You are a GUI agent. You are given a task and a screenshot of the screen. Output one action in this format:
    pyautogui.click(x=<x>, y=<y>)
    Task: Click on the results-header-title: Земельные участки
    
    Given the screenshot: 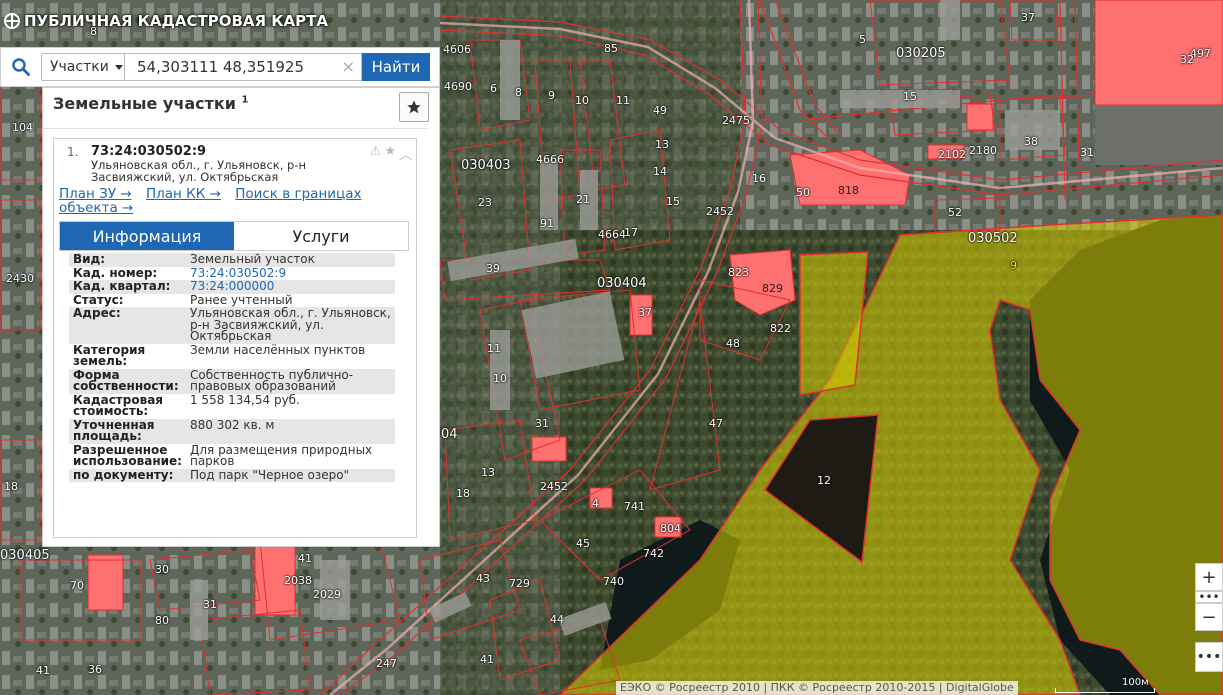 What is the action you would take?
    pyautogui.click(x=144, y=103)
    